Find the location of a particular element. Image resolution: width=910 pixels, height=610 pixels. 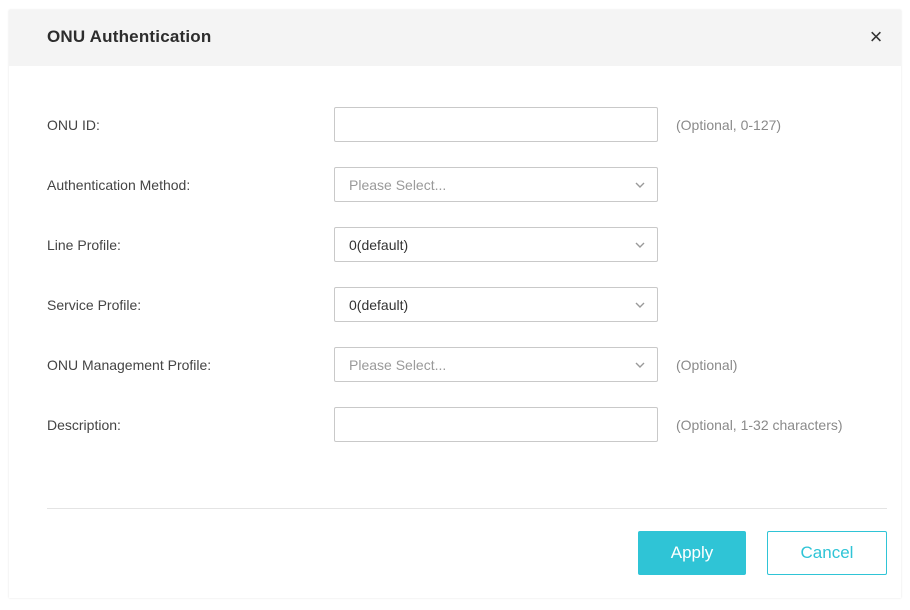

line-profile-label: Line Profile: is located at coordinates (84, 245).